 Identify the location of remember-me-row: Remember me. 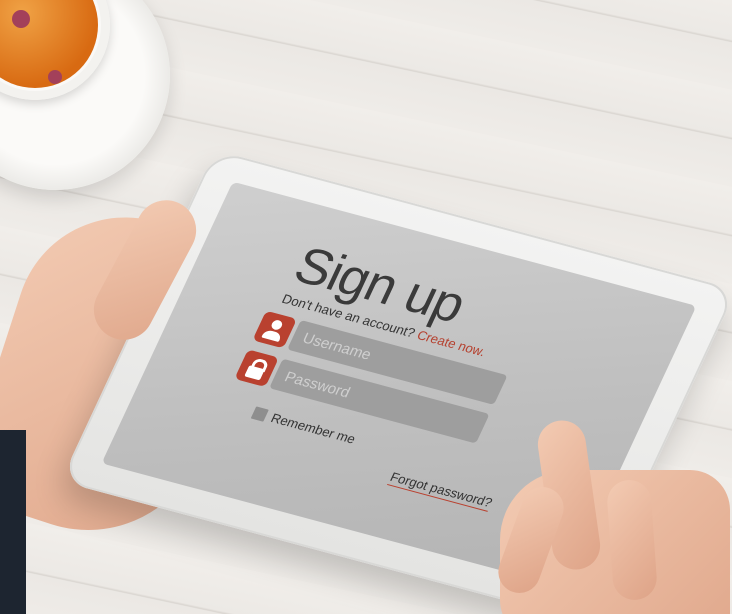
(304, 425).